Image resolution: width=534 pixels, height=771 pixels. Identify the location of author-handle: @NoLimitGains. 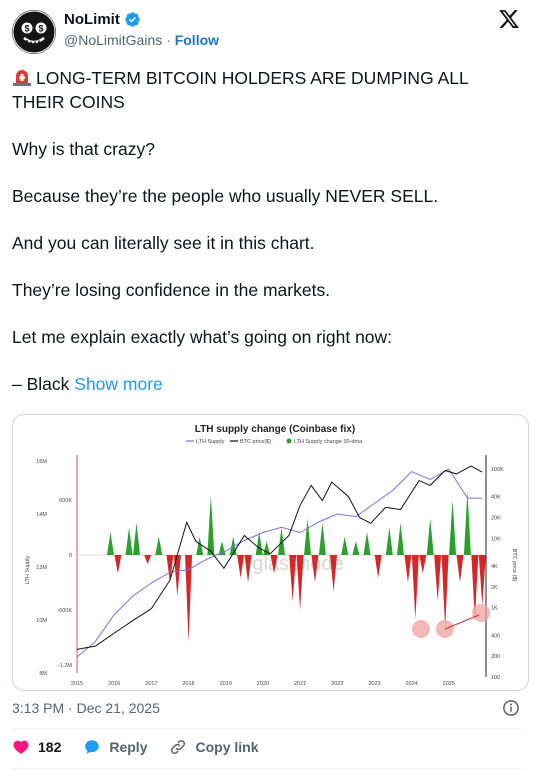
(113, 40).